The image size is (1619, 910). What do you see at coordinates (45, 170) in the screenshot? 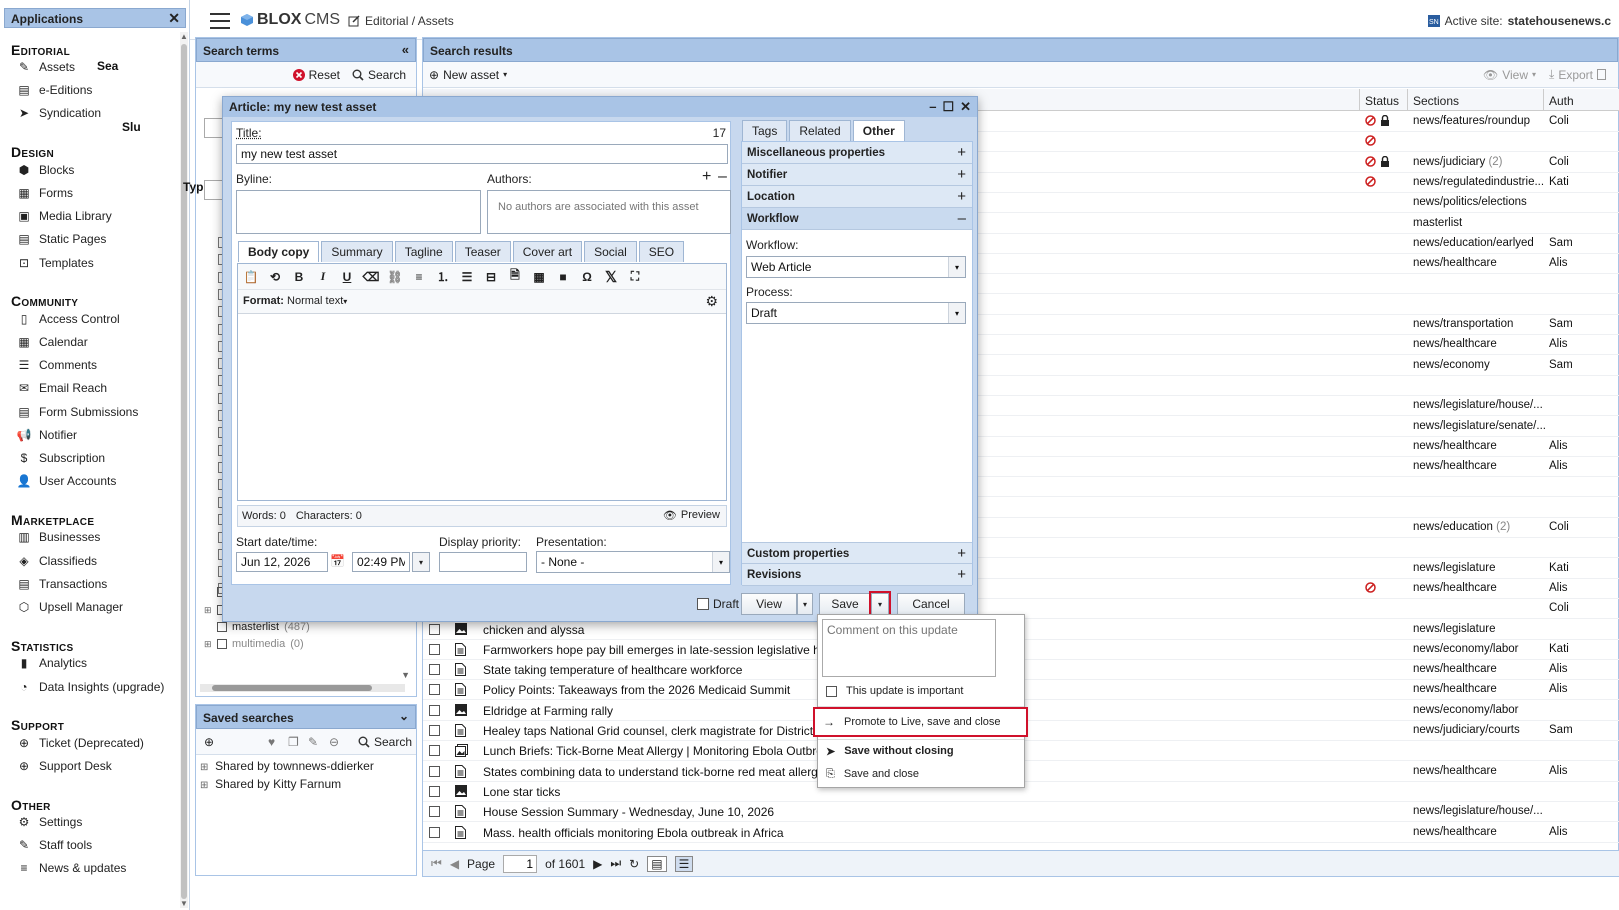
I see `sidebar-item-blocks: ⬢ Blocks` at bounding box center [45, 170].